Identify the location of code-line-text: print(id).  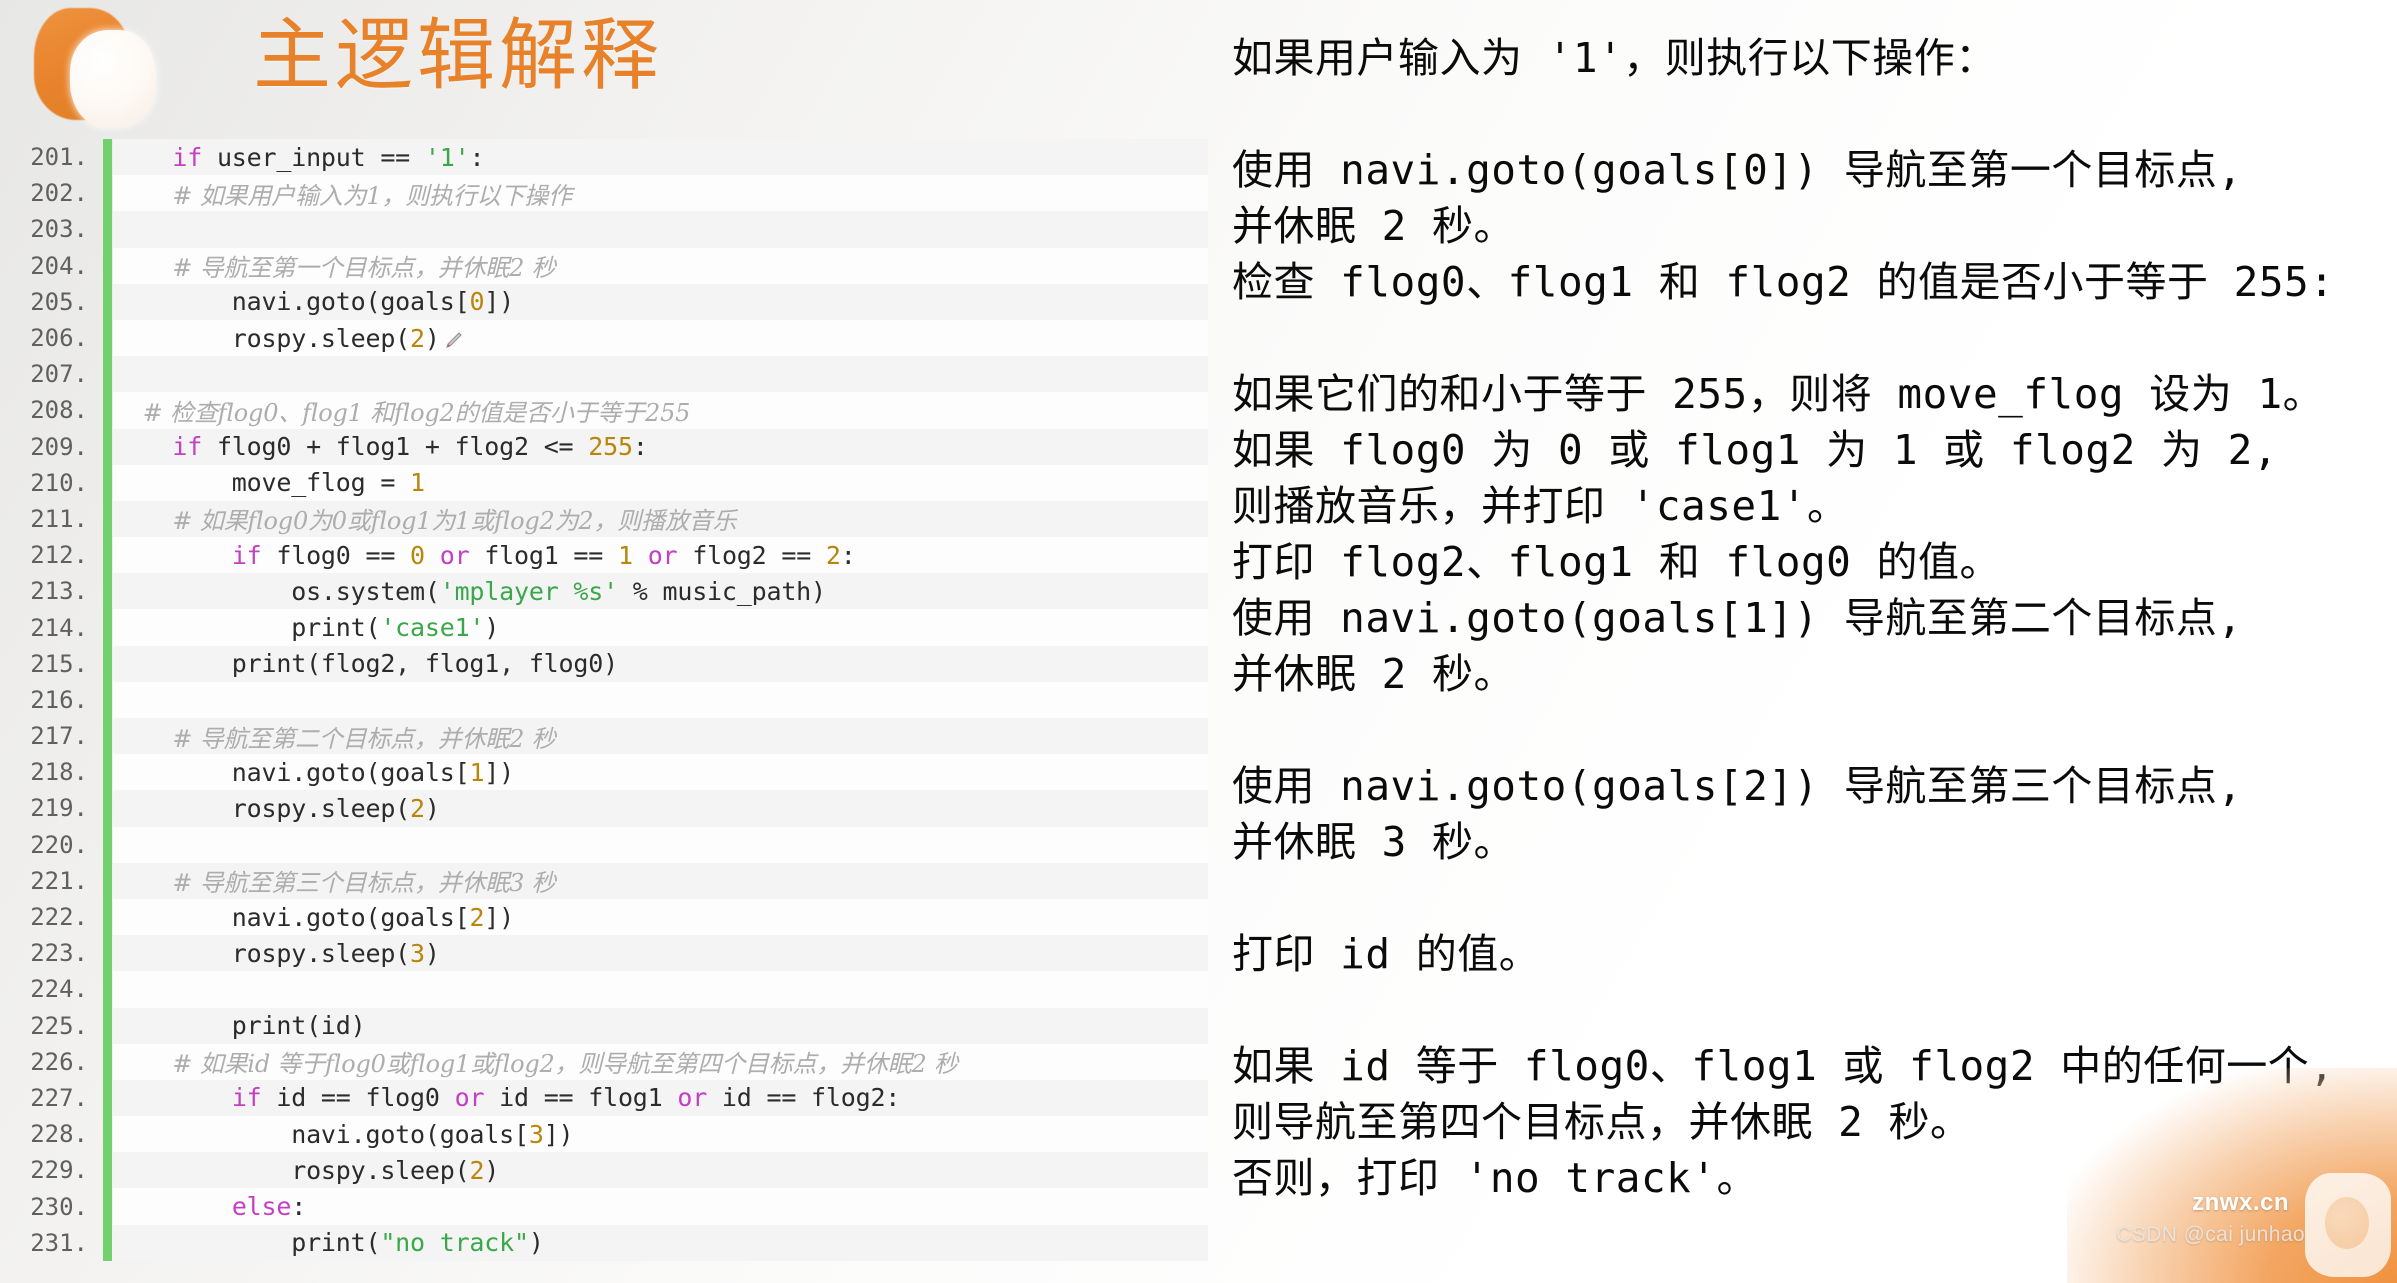
(239, 1025).